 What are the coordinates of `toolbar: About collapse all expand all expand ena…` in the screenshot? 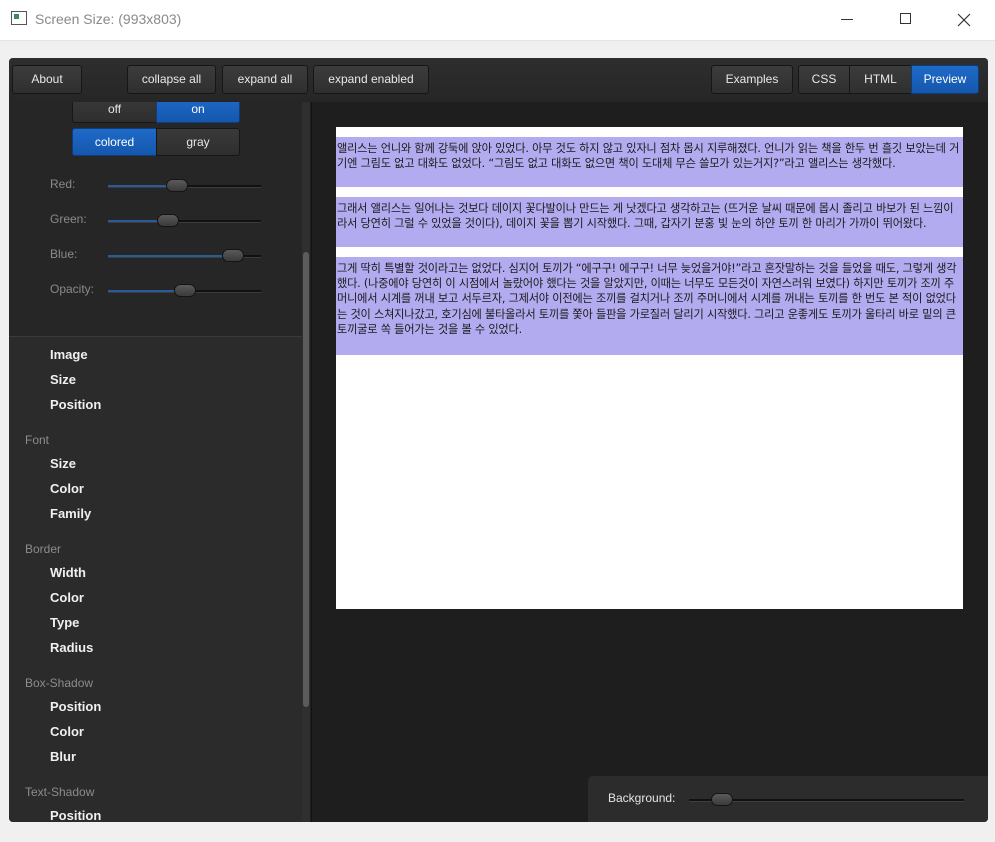 It's located at (498, 80).